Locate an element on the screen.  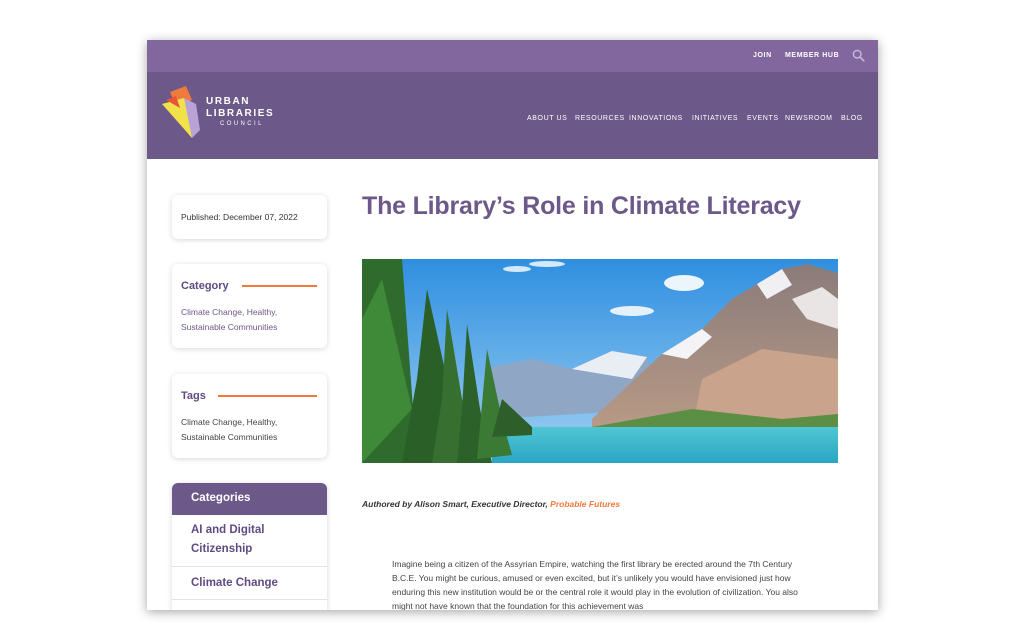
categories-heading: Categories is located at coordinates (249, 499).